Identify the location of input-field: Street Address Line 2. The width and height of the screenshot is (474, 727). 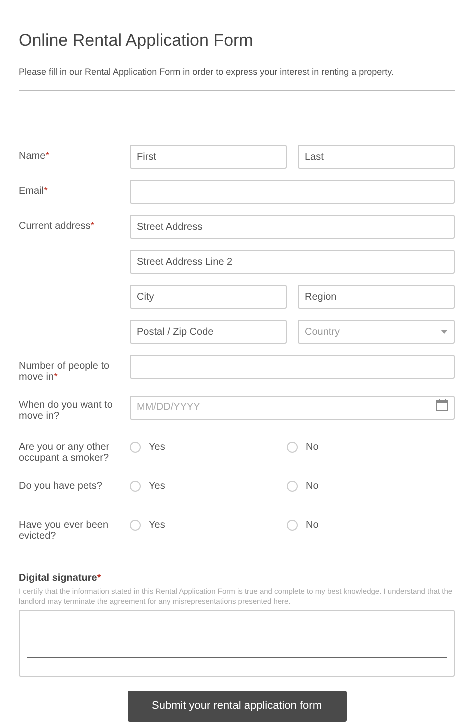
(292, 262).